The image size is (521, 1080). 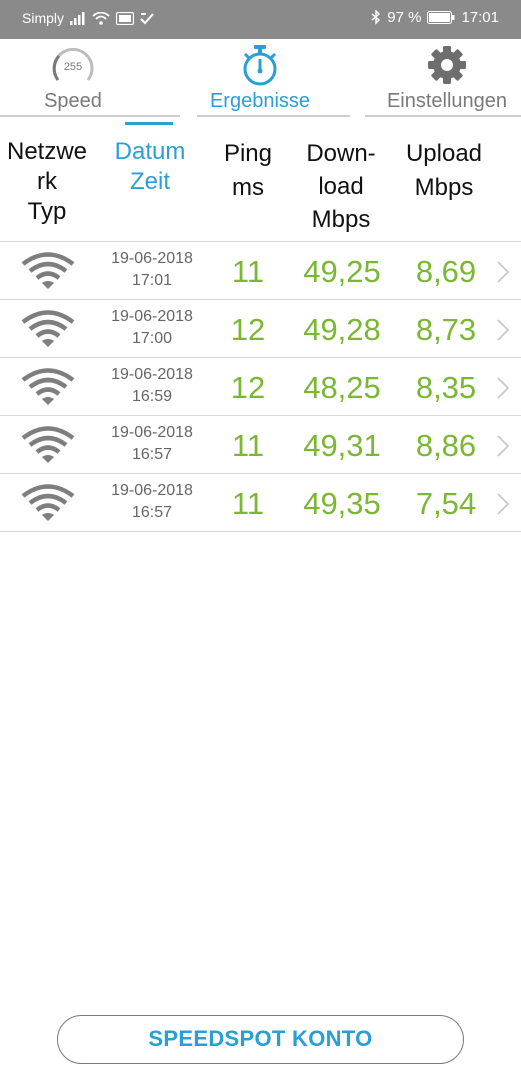 What do you see at coordinates (47, 151) in the screenshot?
I see `header-network-line1: Netzwe` at bounding box center [47, 151].